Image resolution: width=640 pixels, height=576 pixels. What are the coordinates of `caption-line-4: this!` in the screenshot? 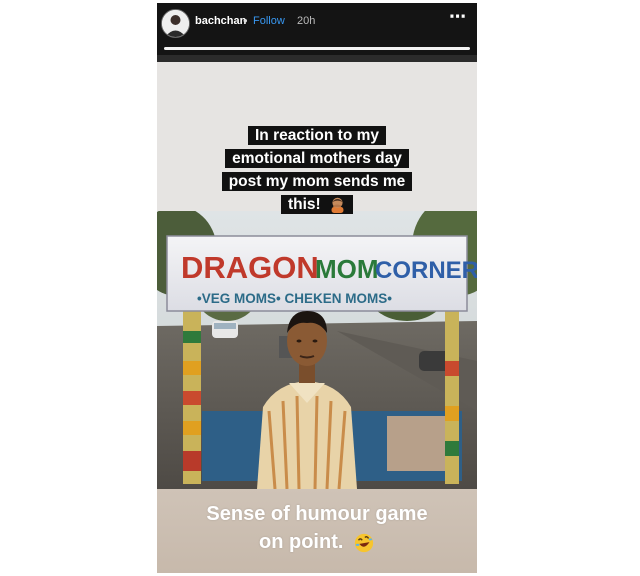 It's located at (304, 204).